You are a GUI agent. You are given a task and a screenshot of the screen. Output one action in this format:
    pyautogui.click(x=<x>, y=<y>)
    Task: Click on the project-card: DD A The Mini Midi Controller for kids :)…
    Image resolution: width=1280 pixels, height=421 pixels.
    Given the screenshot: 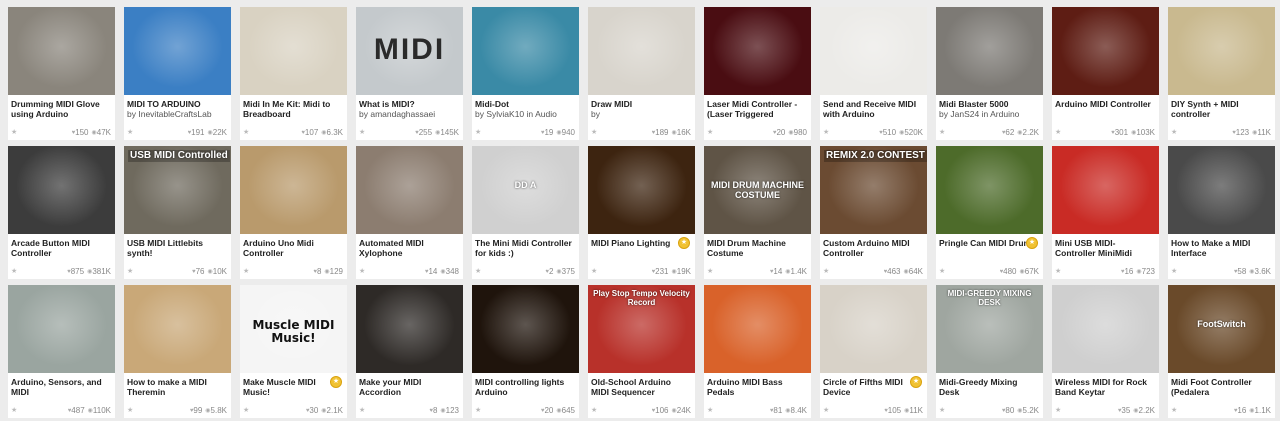 What is the action you would take?
    pyautogui.click(x=525, y=212)
    